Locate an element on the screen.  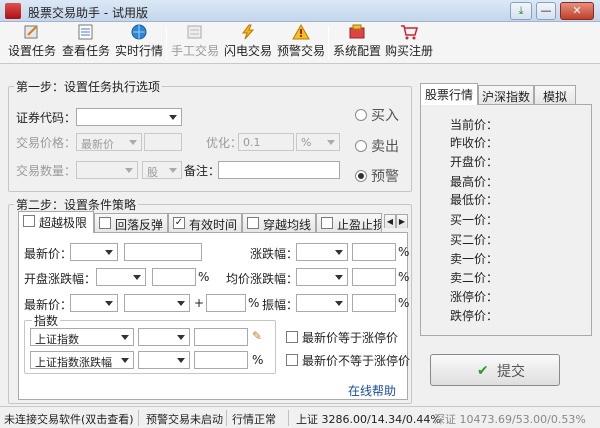
index-select: 上证指数 is located at coordinates (82, 337).